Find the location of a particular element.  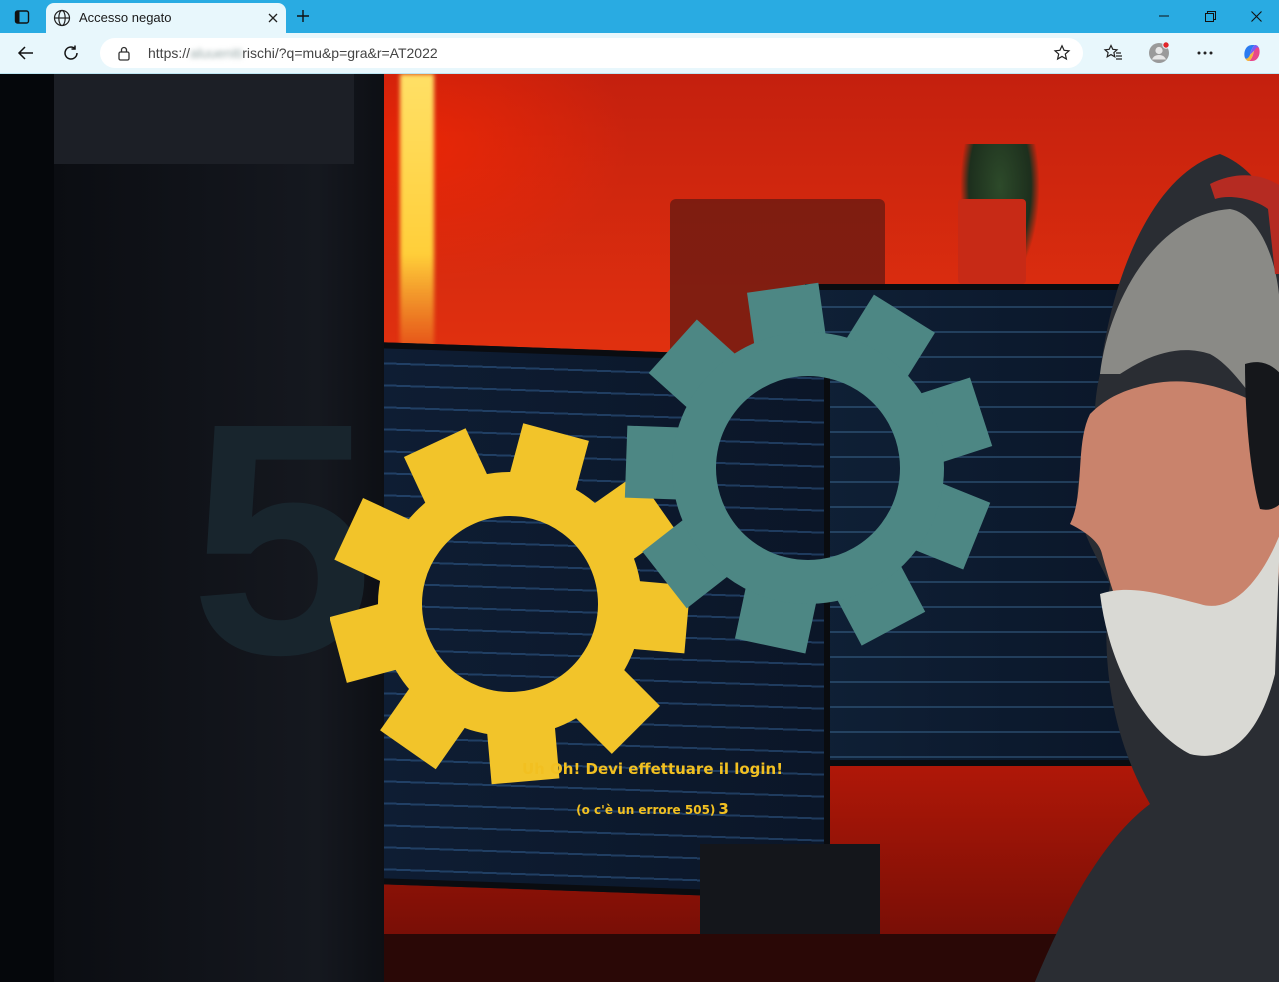

browser-tab: Accesso negato is located at coordinates (166, 18).